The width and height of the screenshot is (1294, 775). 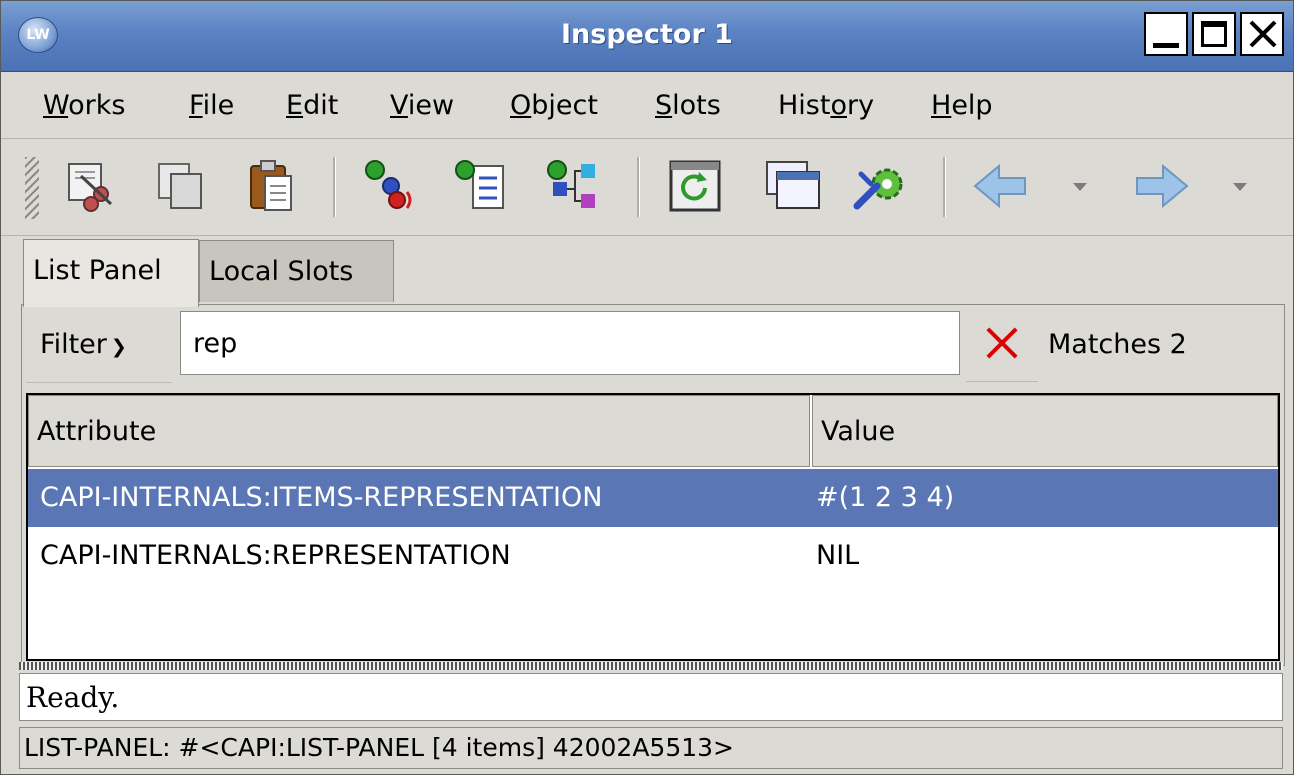 I want to click on toolbar-grip, so click(x=32, y=188).